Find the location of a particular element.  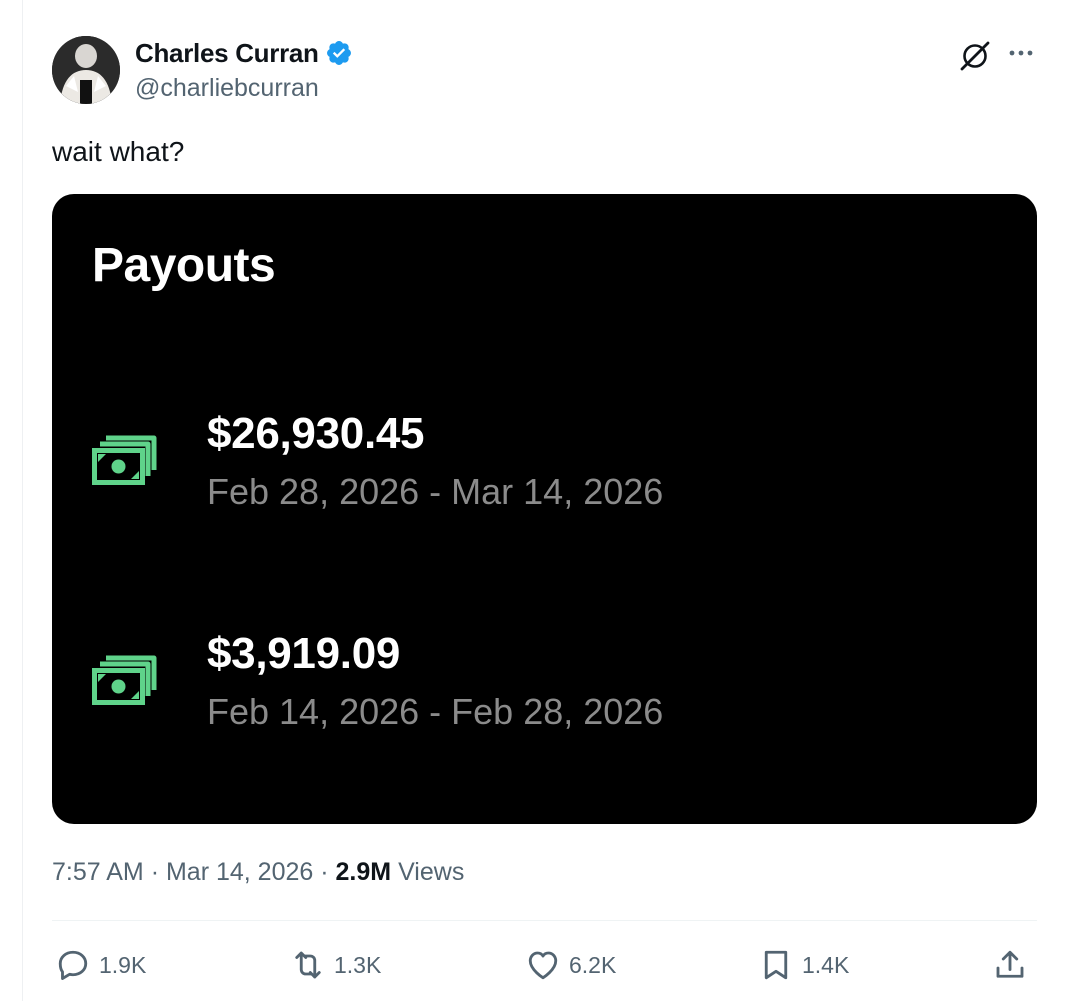

reply-count: 1.9K is located at coordinates (123, 964).